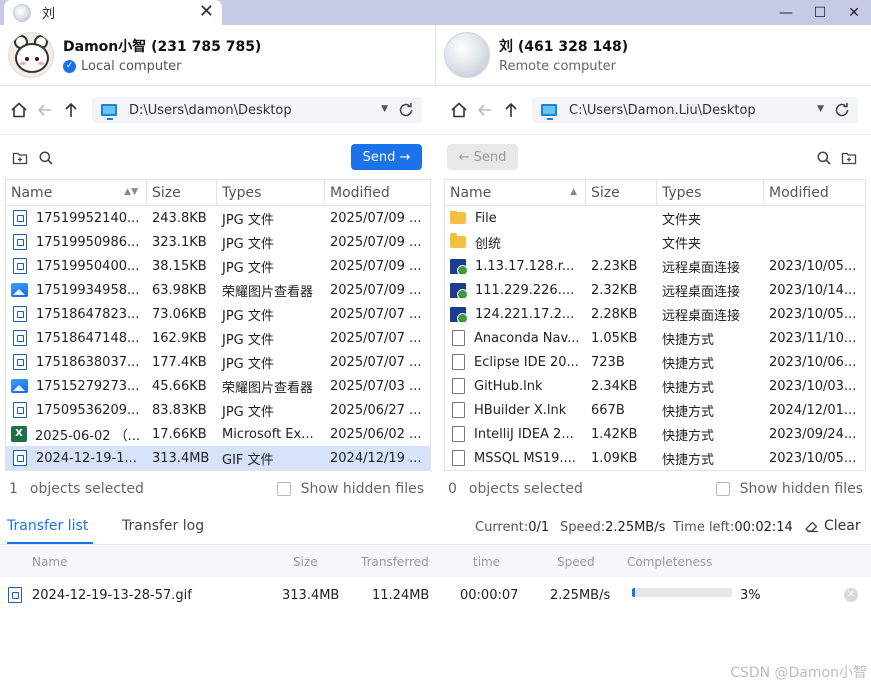  I want to click on sort-icon: ▲▼, so click(131, 192).